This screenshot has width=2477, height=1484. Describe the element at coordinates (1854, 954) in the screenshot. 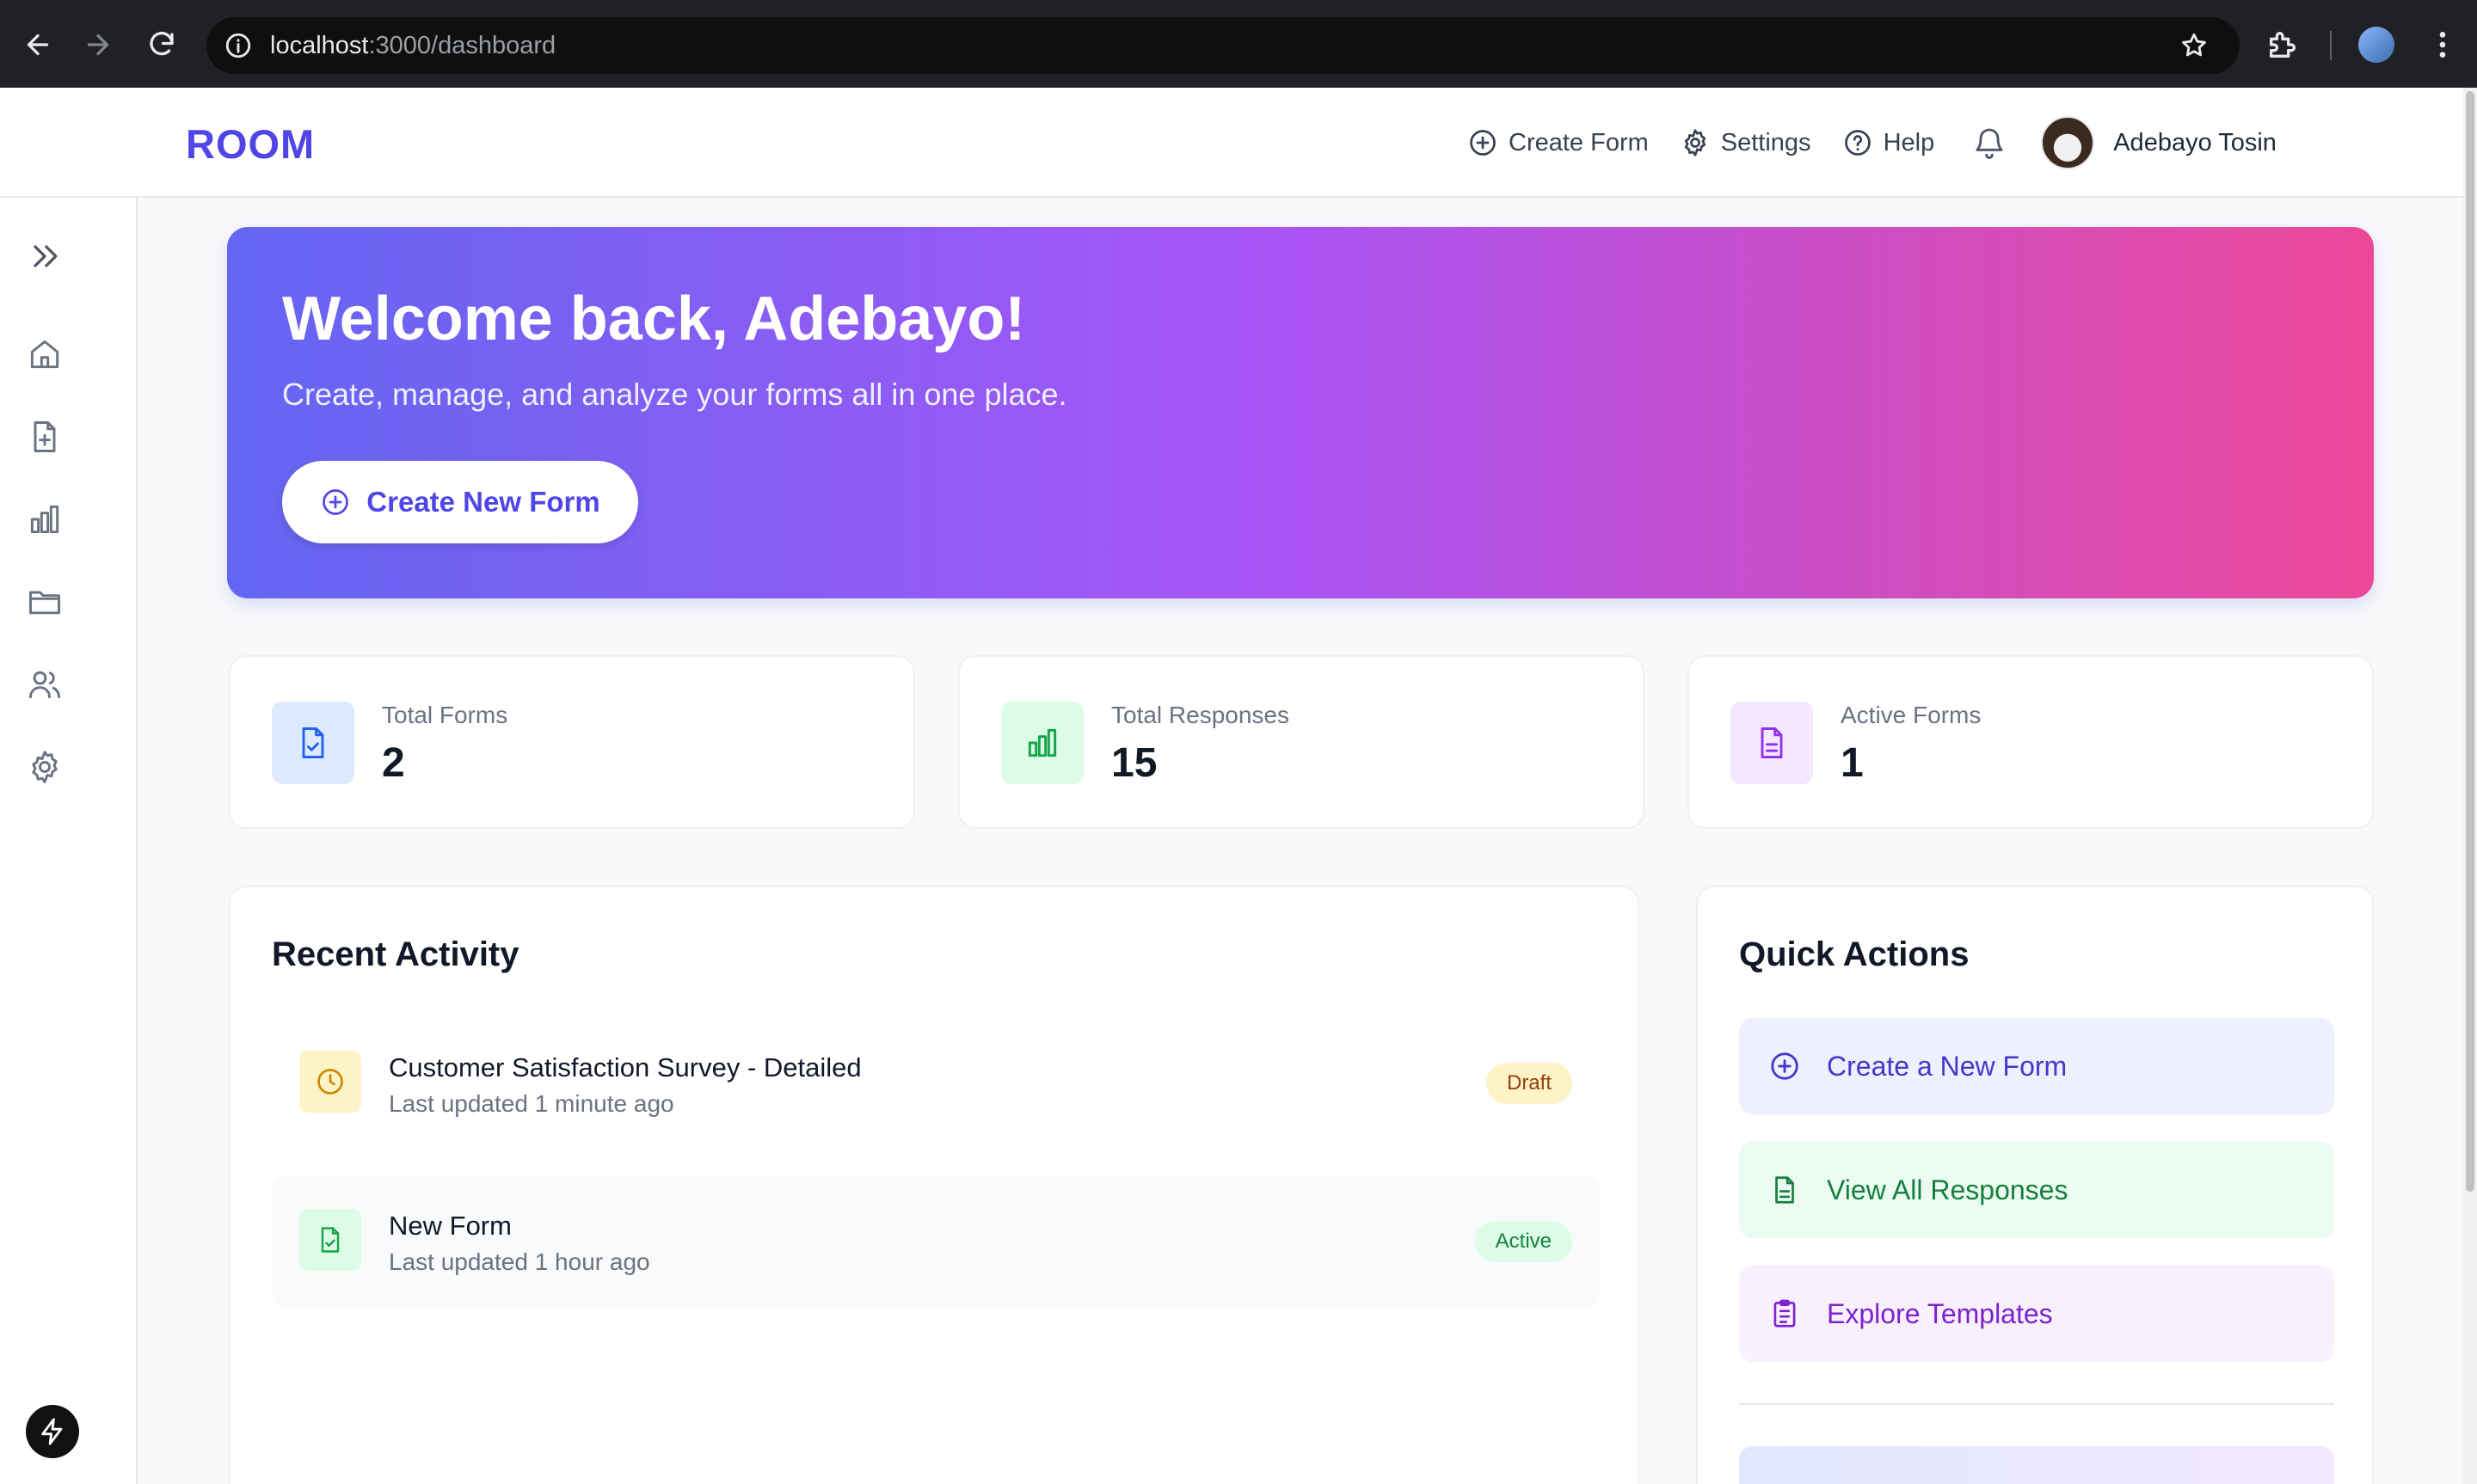

I see `quick-actions-title: Quick Actions` at that location.